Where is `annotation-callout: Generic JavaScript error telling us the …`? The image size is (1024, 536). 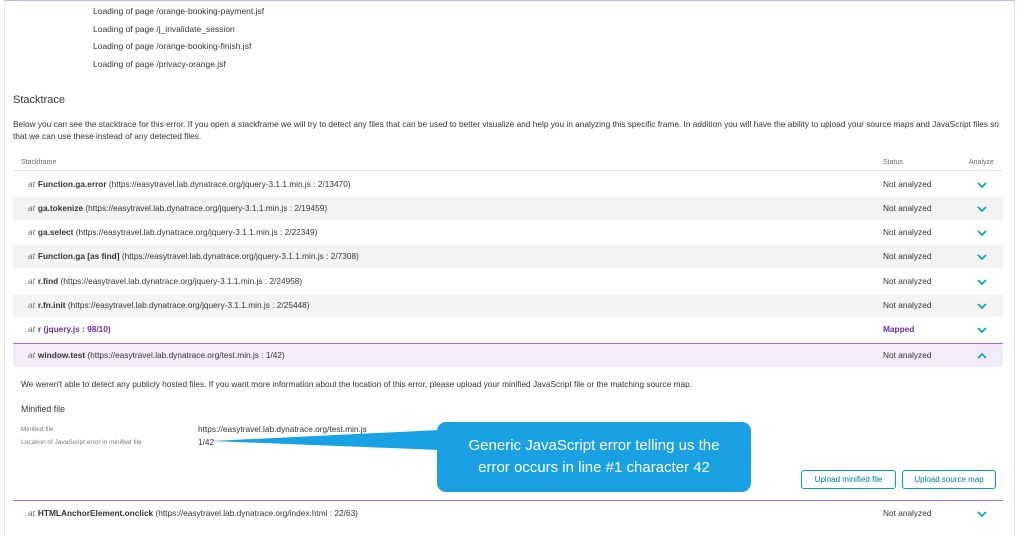
annotation-callout: Generic JavaScript error telling us the … is located at coordinates (594, 457).